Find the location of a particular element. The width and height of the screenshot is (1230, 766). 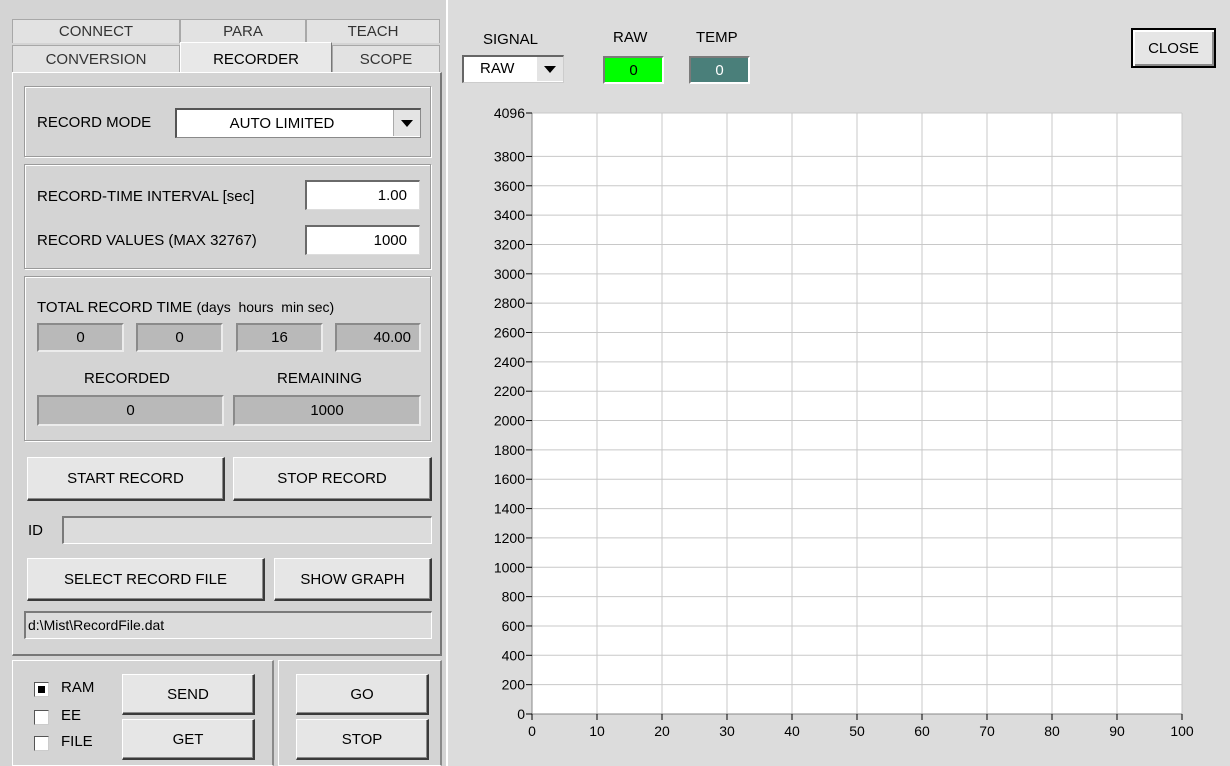

seconds-readout: 40.00 is located at coordinates (378, 337).